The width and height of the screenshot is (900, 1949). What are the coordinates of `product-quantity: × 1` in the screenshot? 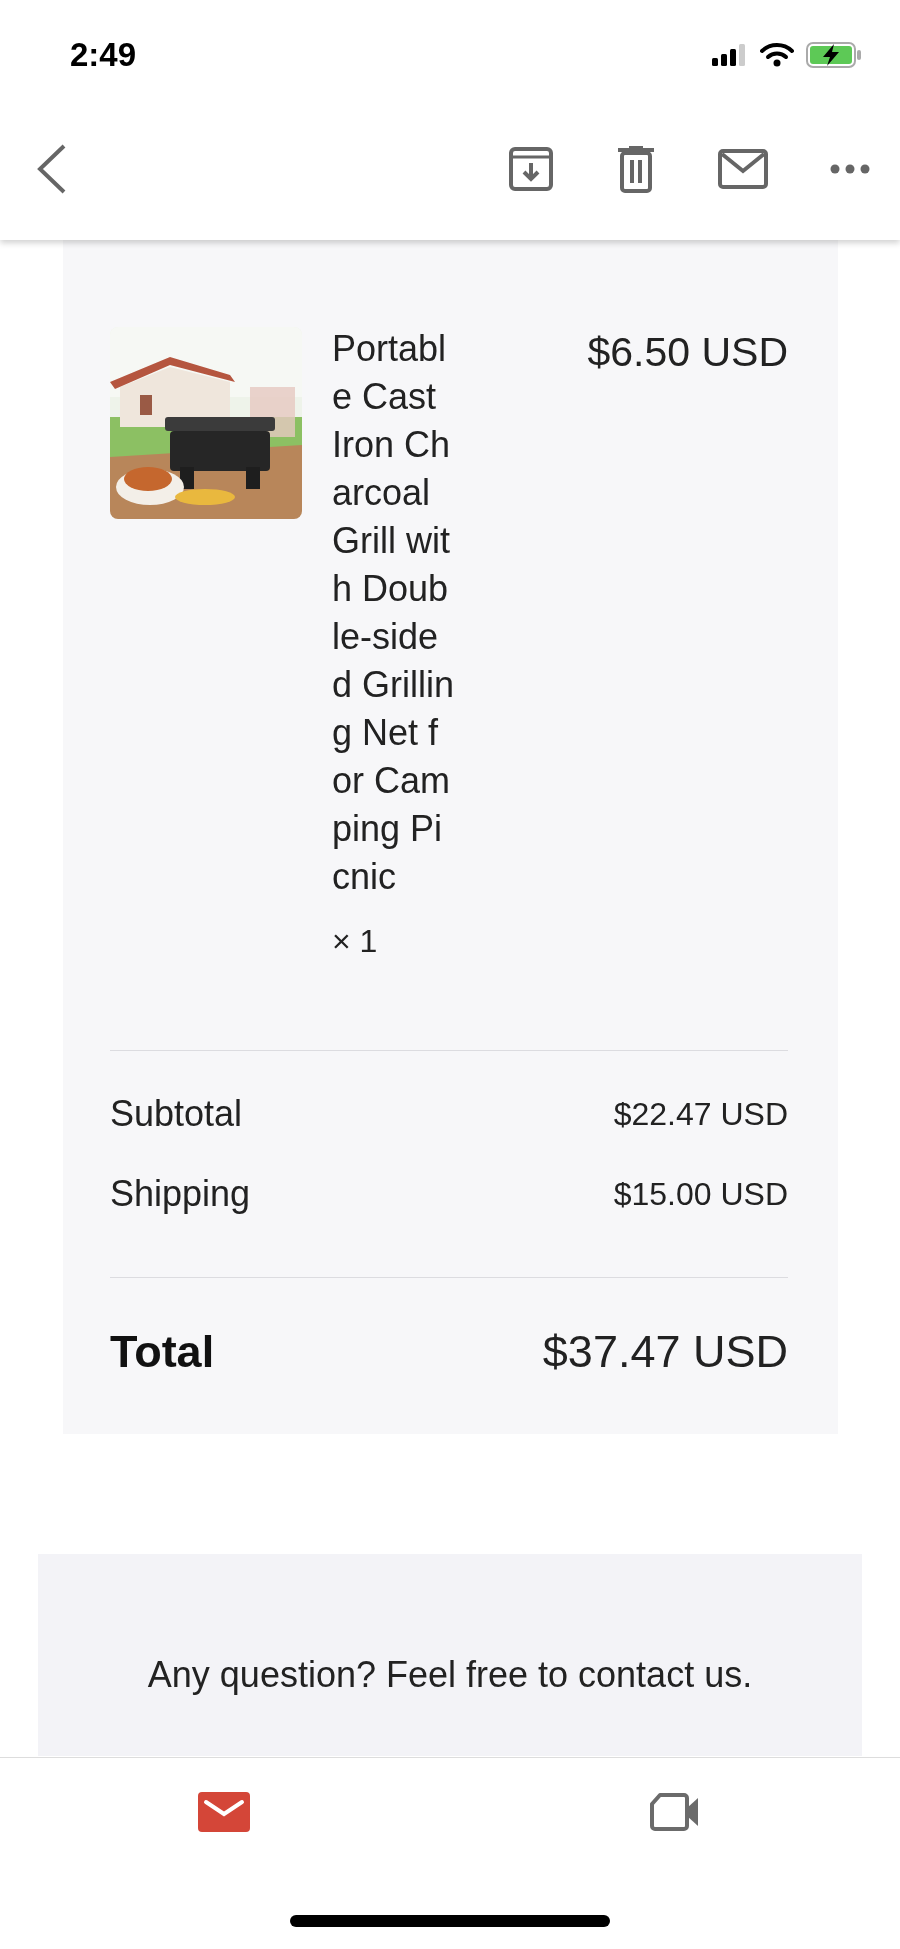 It's located at (355, 941).